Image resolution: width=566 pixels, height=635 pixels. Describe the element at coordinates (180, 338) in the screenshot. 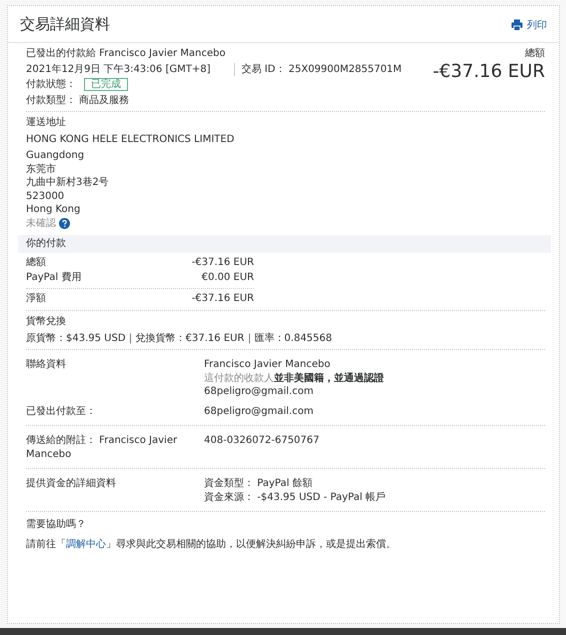

I see `conversion-text: 原貨幣：$43.95 USD｜兌換貨幣：€37.16 EUR｜匯率：0.845568` at that location.